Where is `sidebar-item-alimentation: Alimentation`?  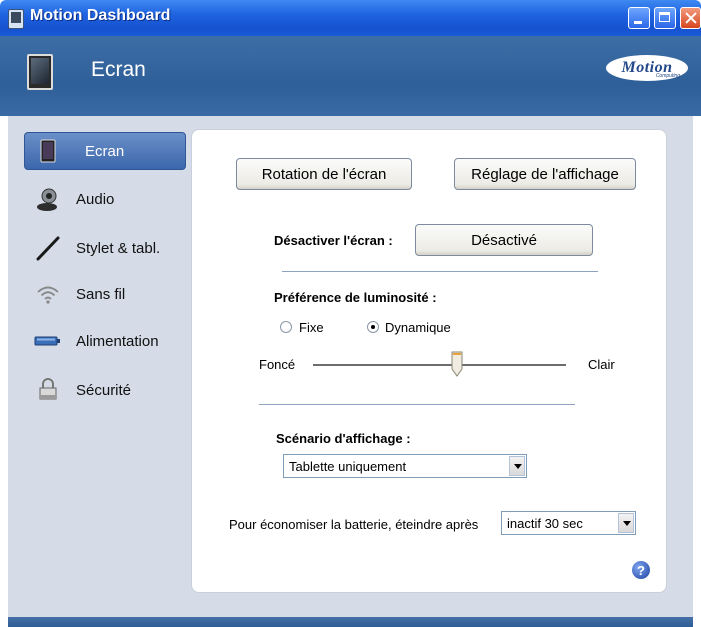
sidebar-item-alimentation: Alimentation is located at coordinates (106, 341).